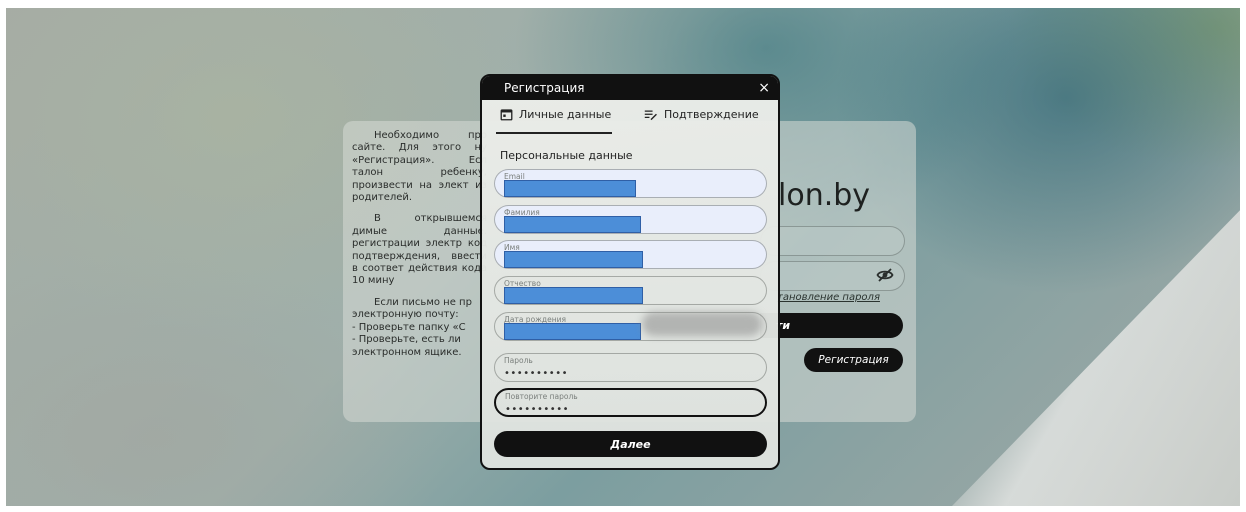 The height and width of the screenshot is (512, 1246). I want to click on close-icon: ×, so click(764, 88).